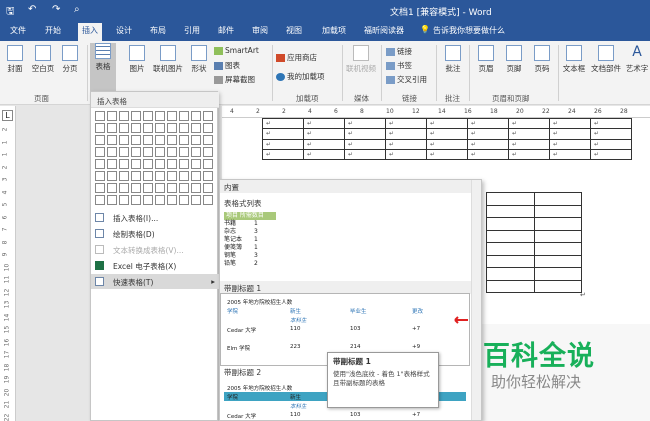 The image size is (650, 421). What do you see at coordinates (606, 59) in the screenshot?
I see `docparts-button: 文档部件` at bounding box center [606, 59].